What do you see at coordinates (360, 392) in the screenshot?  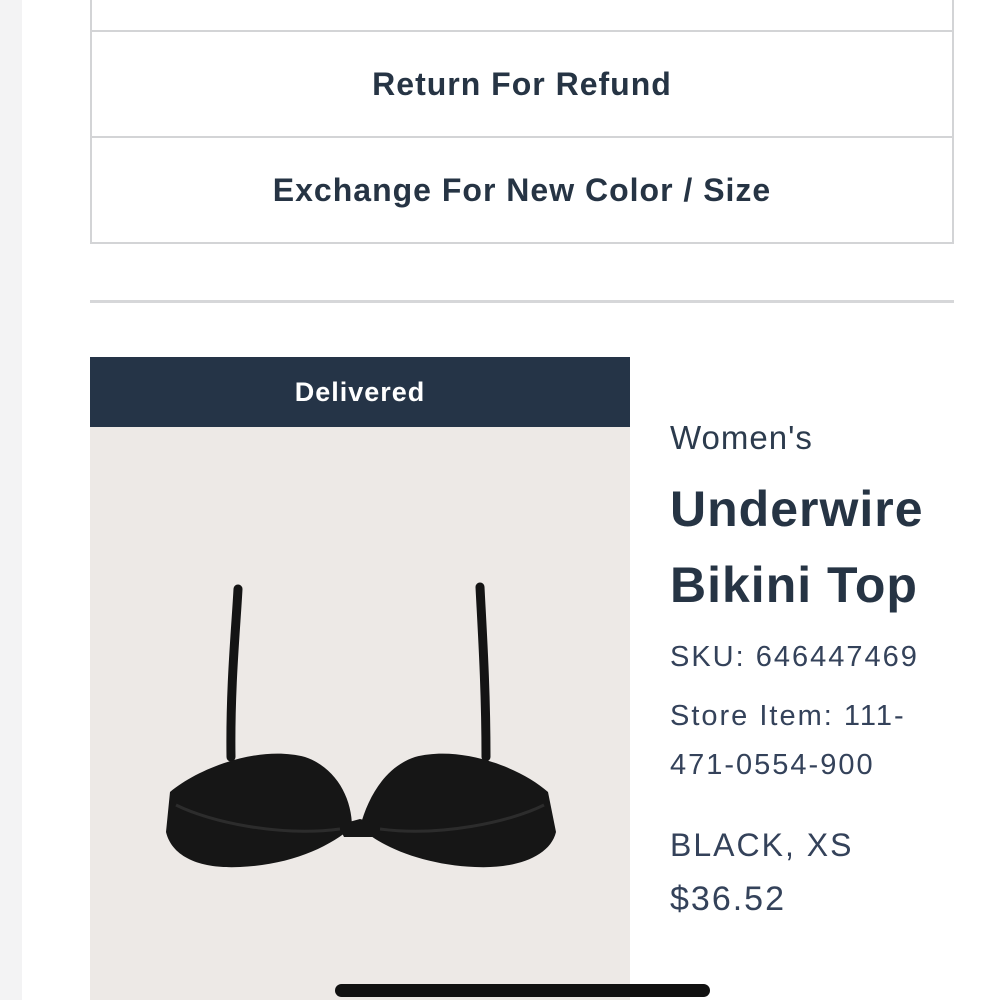 I see `delivery-status-badge: Delivered` at bounding box center [360, 392].